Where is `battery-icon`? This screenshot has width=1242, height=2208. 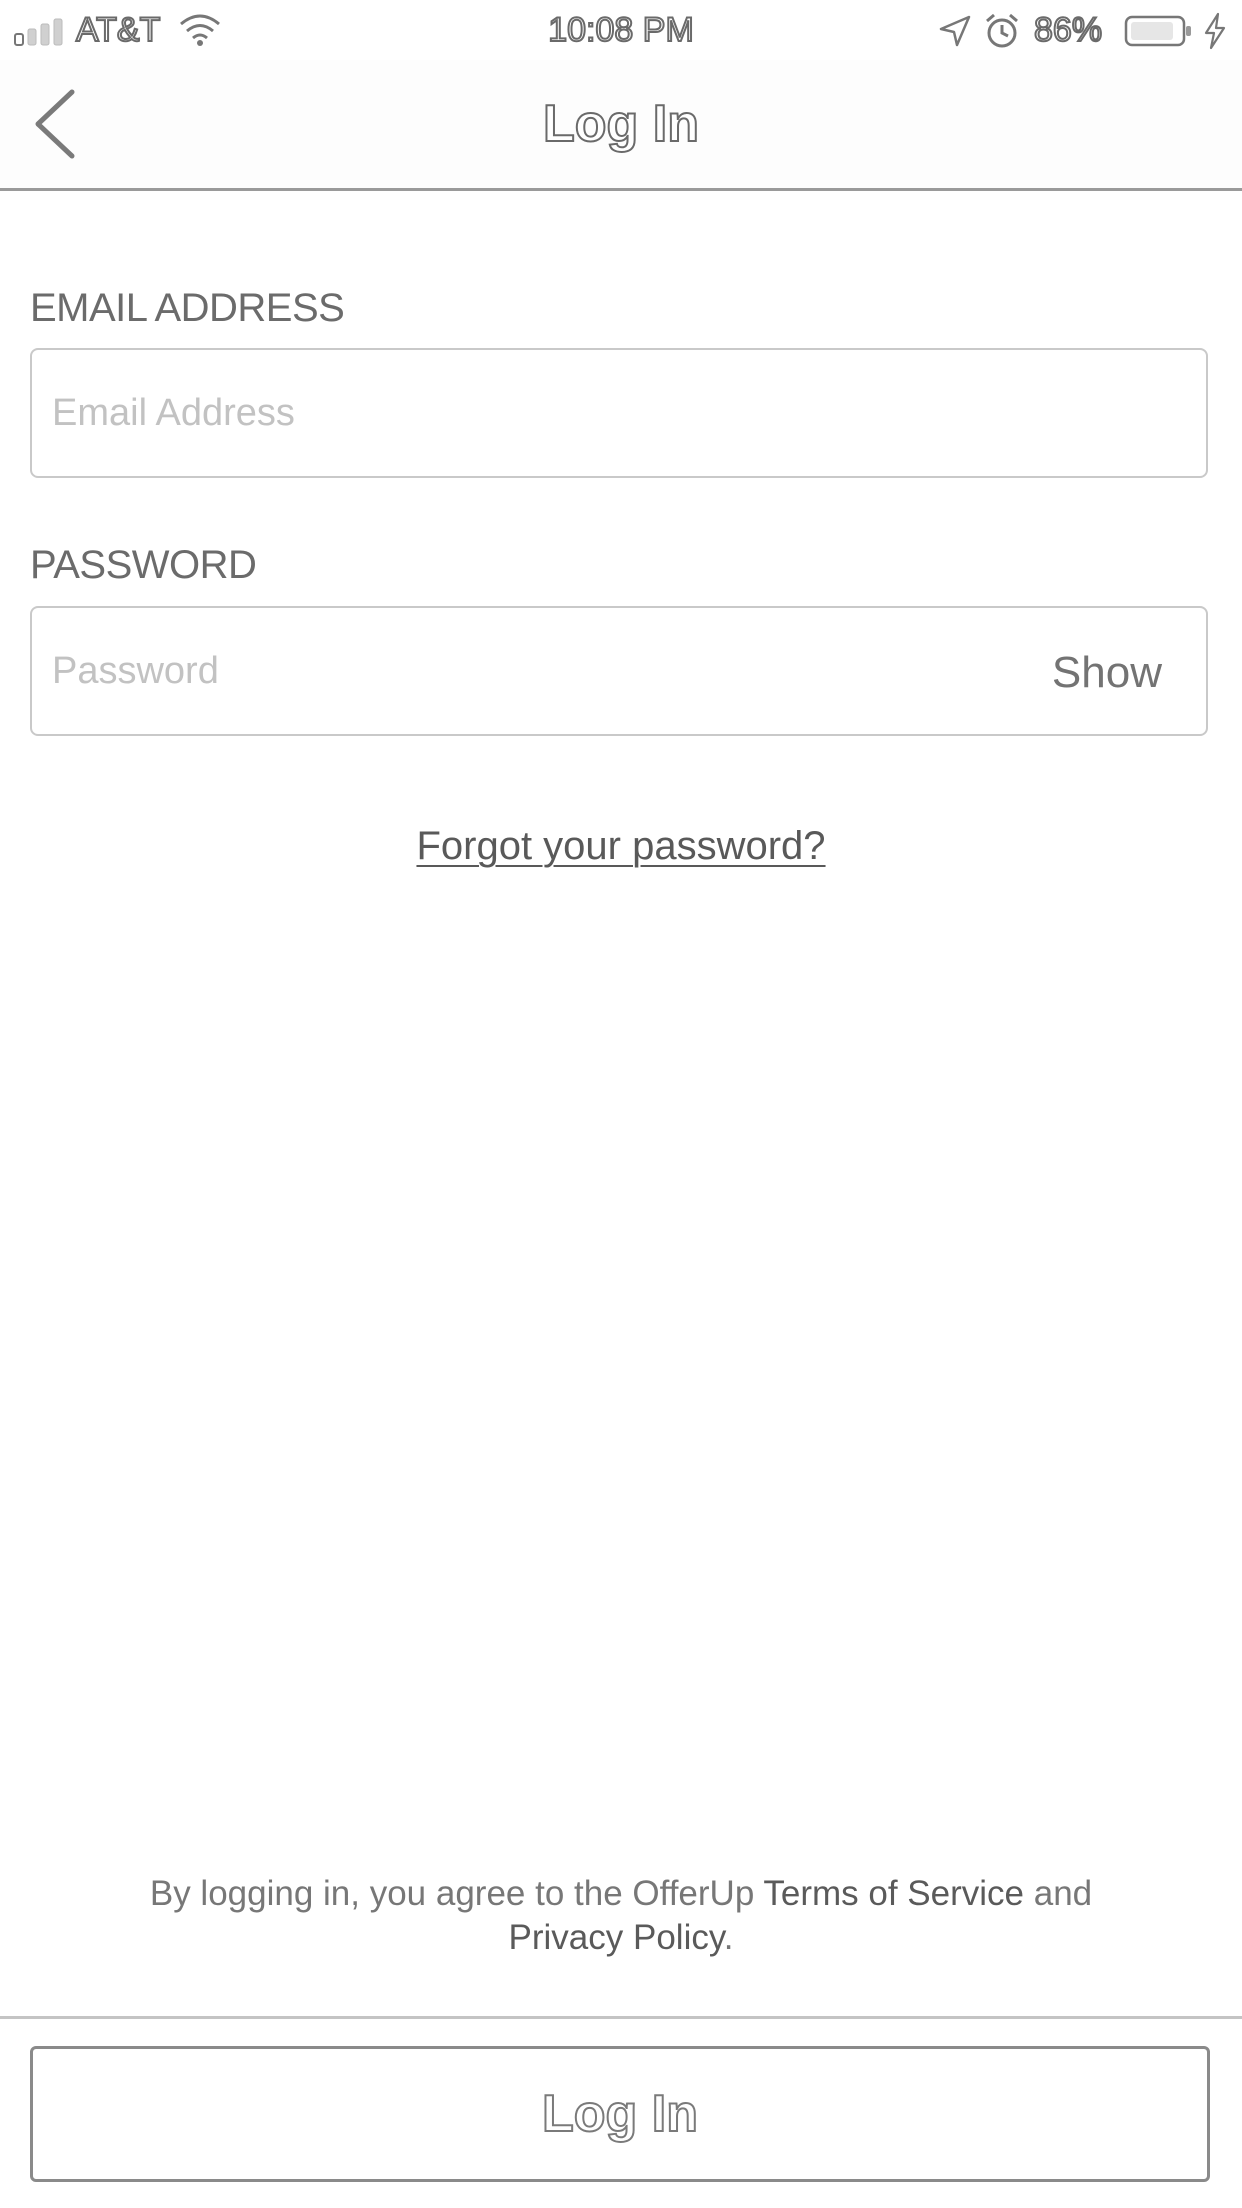 battery-icon is located at coordinates (1157, 31).